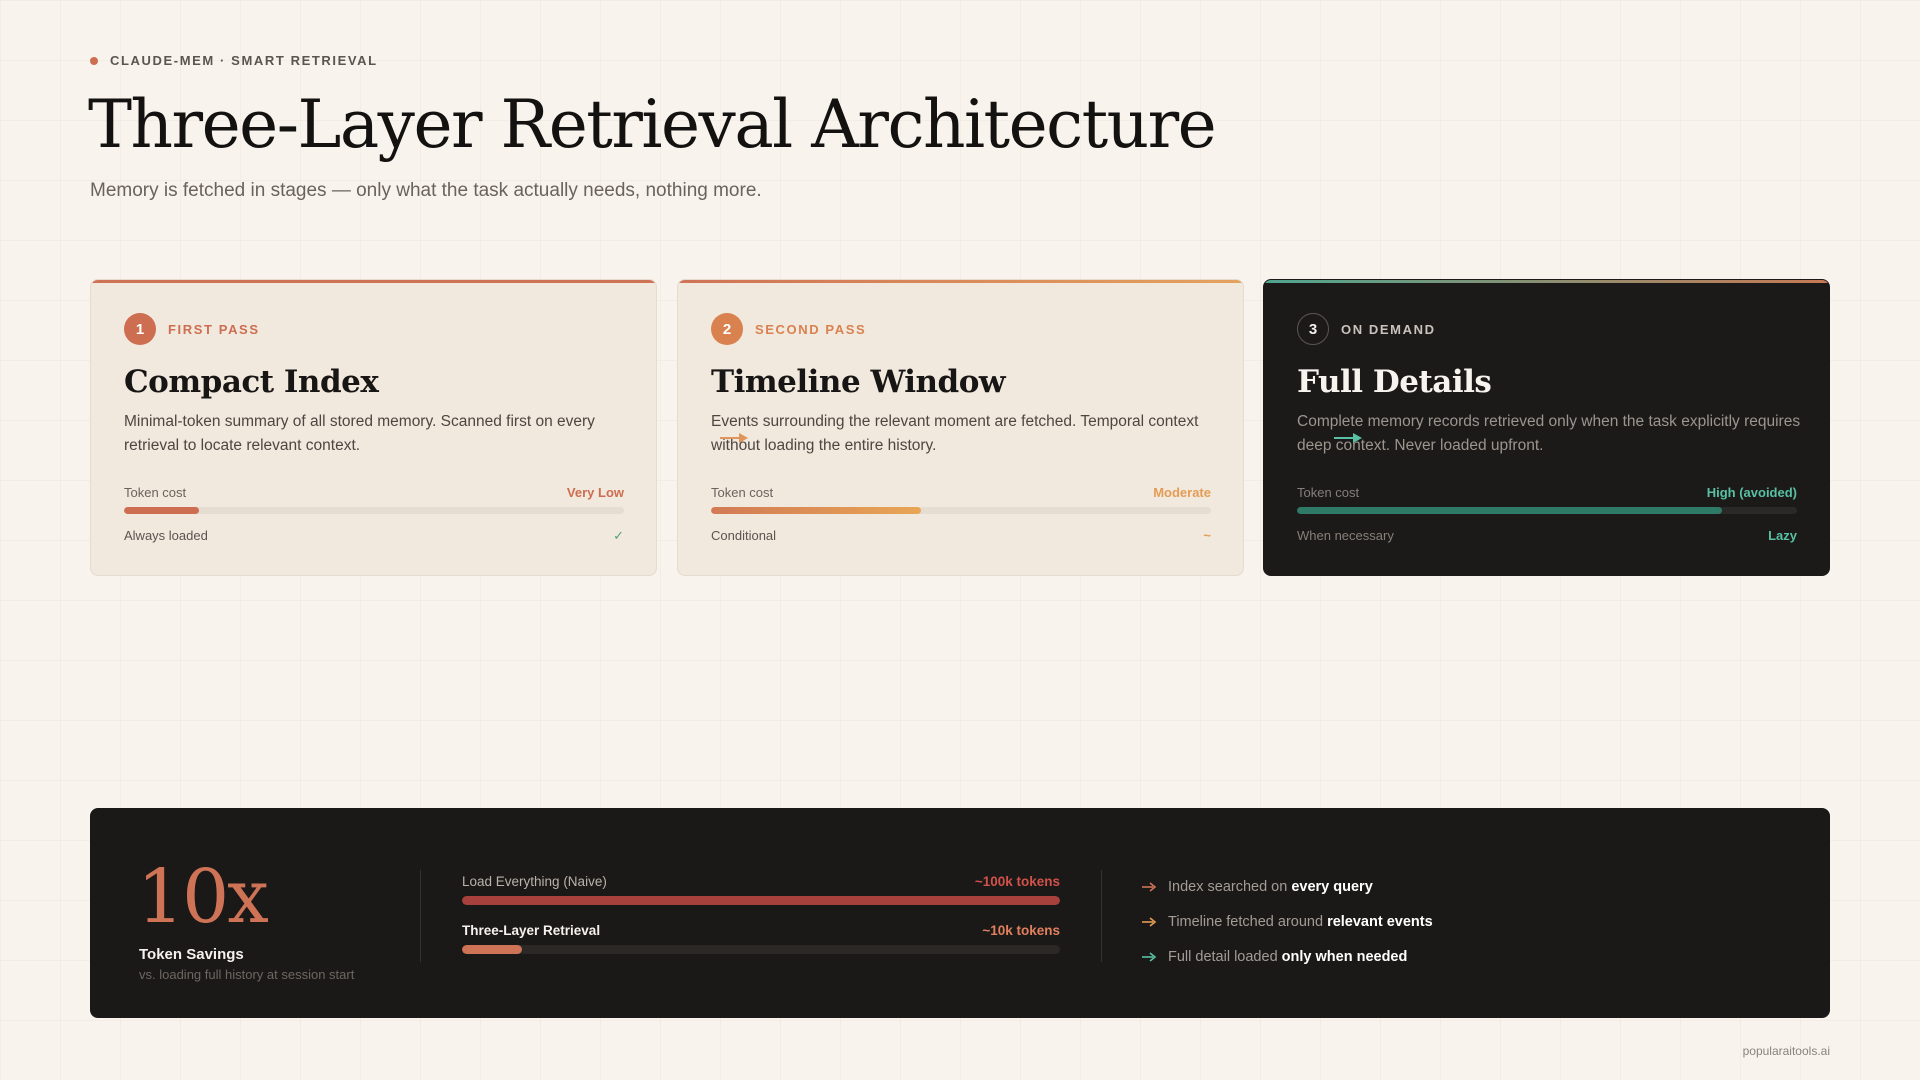 Image resolution: width=1920 pixels, height=1080 pixels. Describe the element at coordinates (191, 954) in the screenshot. I see `savings-label: Token Savings` at that location.